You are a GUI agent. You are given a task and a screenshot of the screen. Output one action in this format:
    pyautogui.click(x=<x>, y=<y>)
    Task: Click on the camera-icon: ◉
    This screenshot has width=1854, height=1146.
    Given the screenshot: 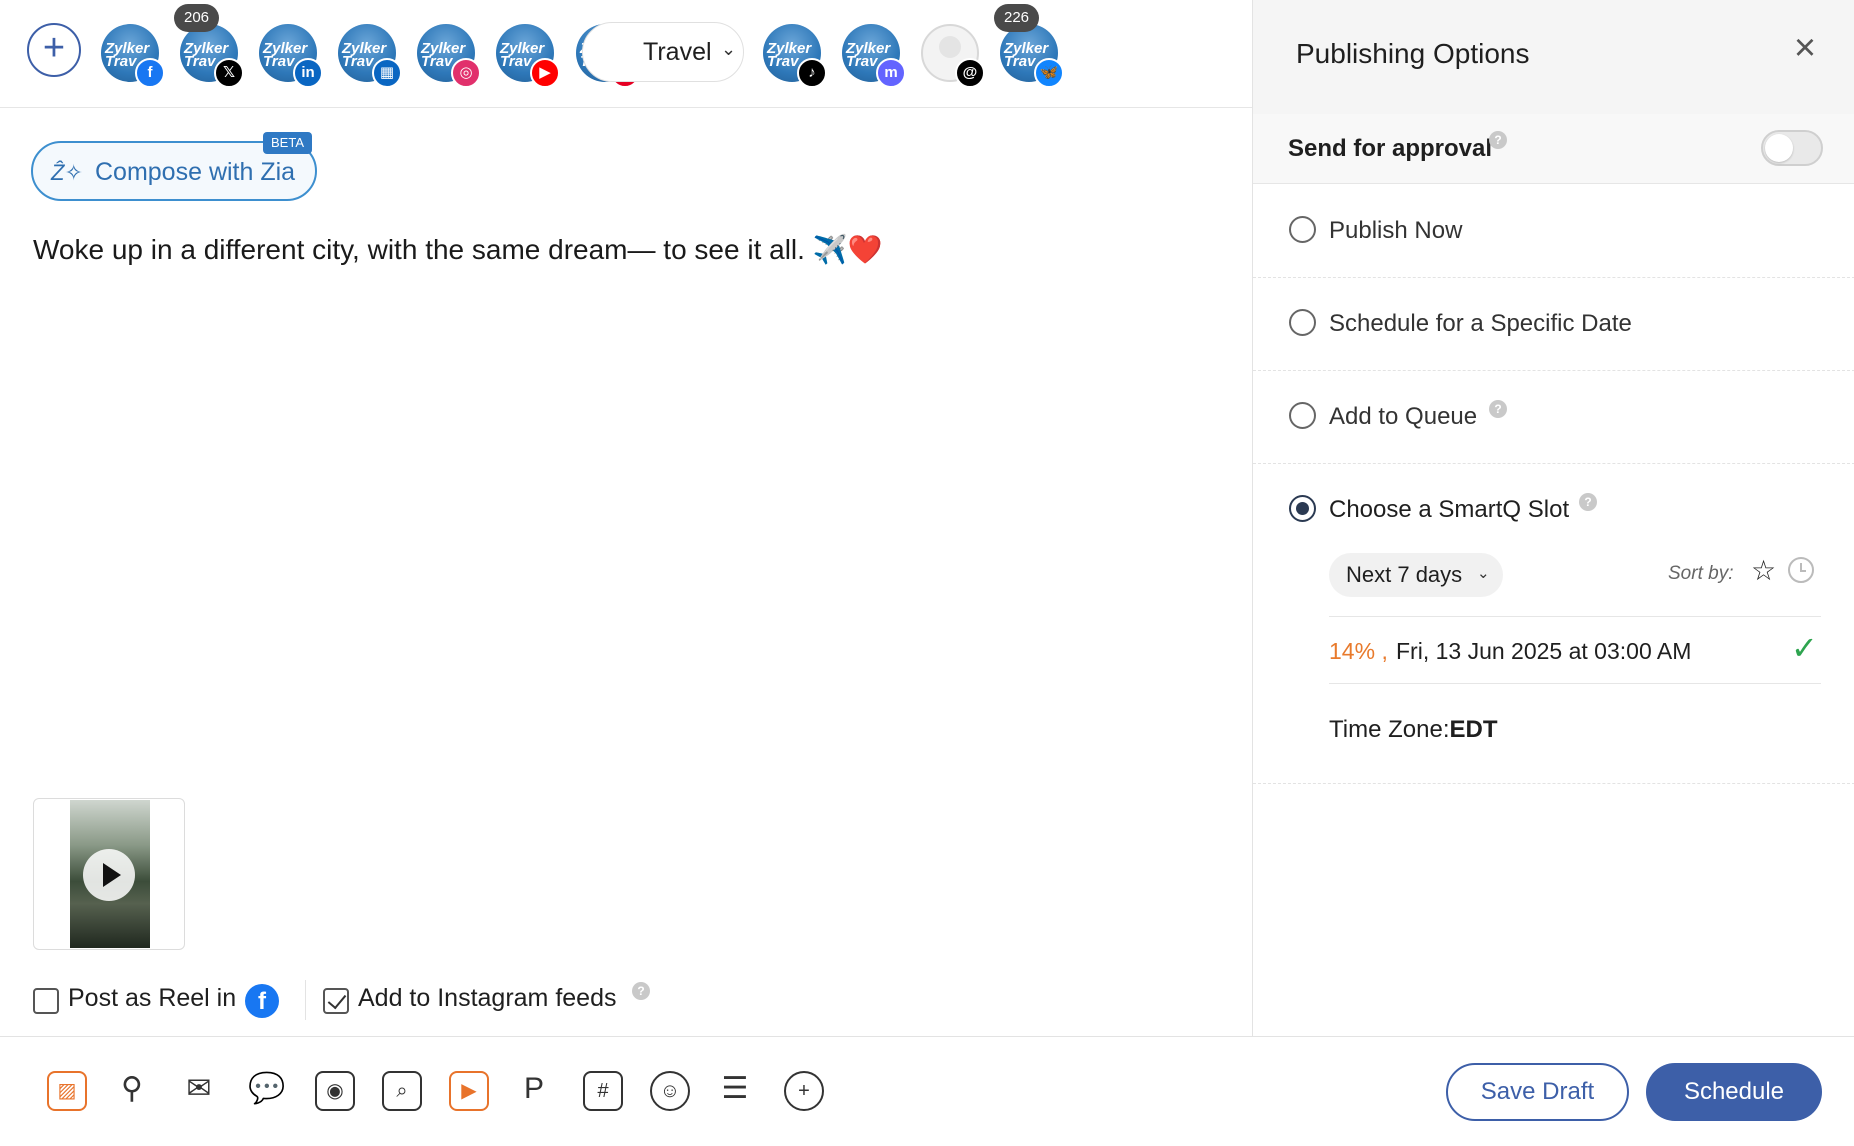 What is the action you would take?
    pyautogui.click(x=335, y=1091)
    